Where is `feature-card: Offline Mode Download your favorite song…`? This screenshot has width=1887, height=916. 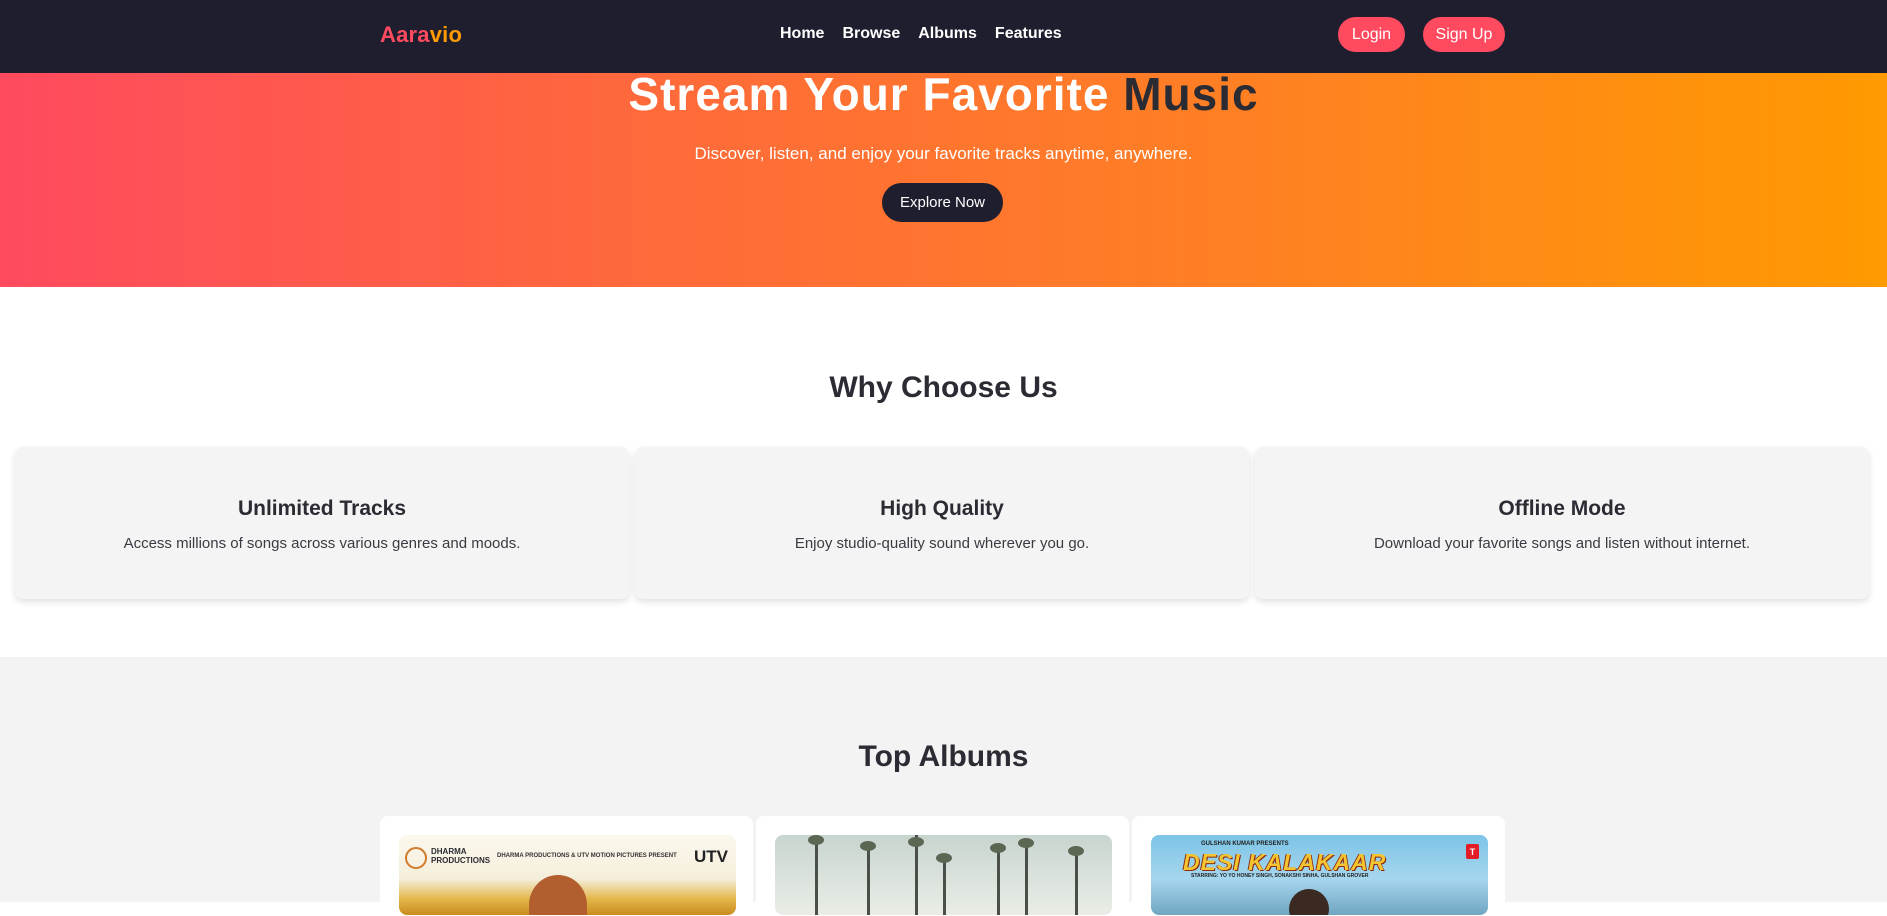
feature-card: Offline Mode Download your favorite song… is located at coordinates (1562, 523).